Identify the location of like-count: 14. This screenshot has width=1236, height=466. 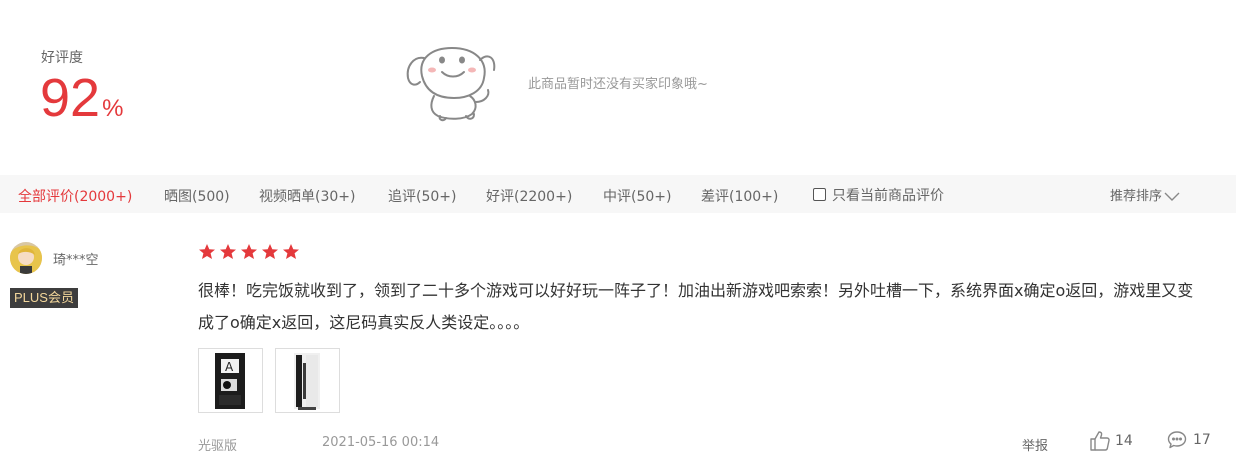
(1124, 441).